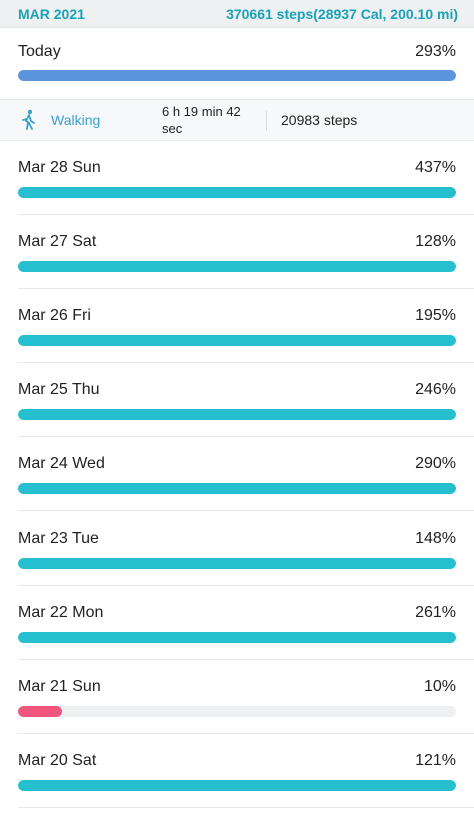 The image size is (474, 816). Describe the element at coordinates (435, 760) in the screenshot. I see `day-percent: 121%` at that location.